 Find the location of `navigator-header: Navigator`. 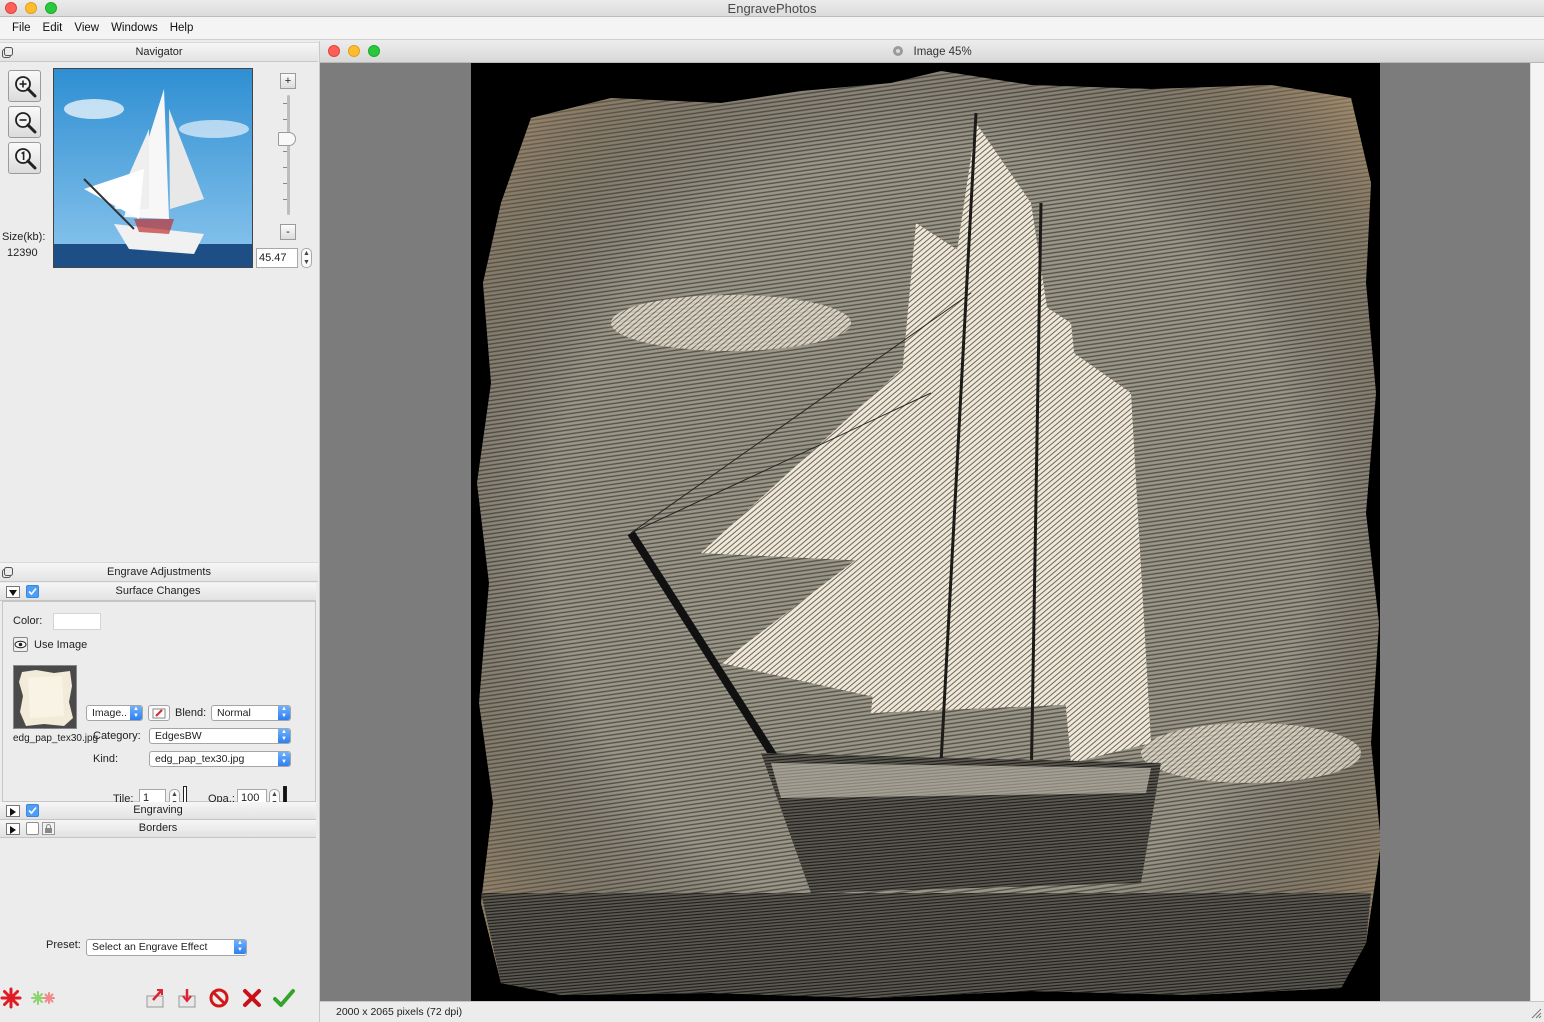

navigator-header: Navigator is located at coordinates (159, 52).